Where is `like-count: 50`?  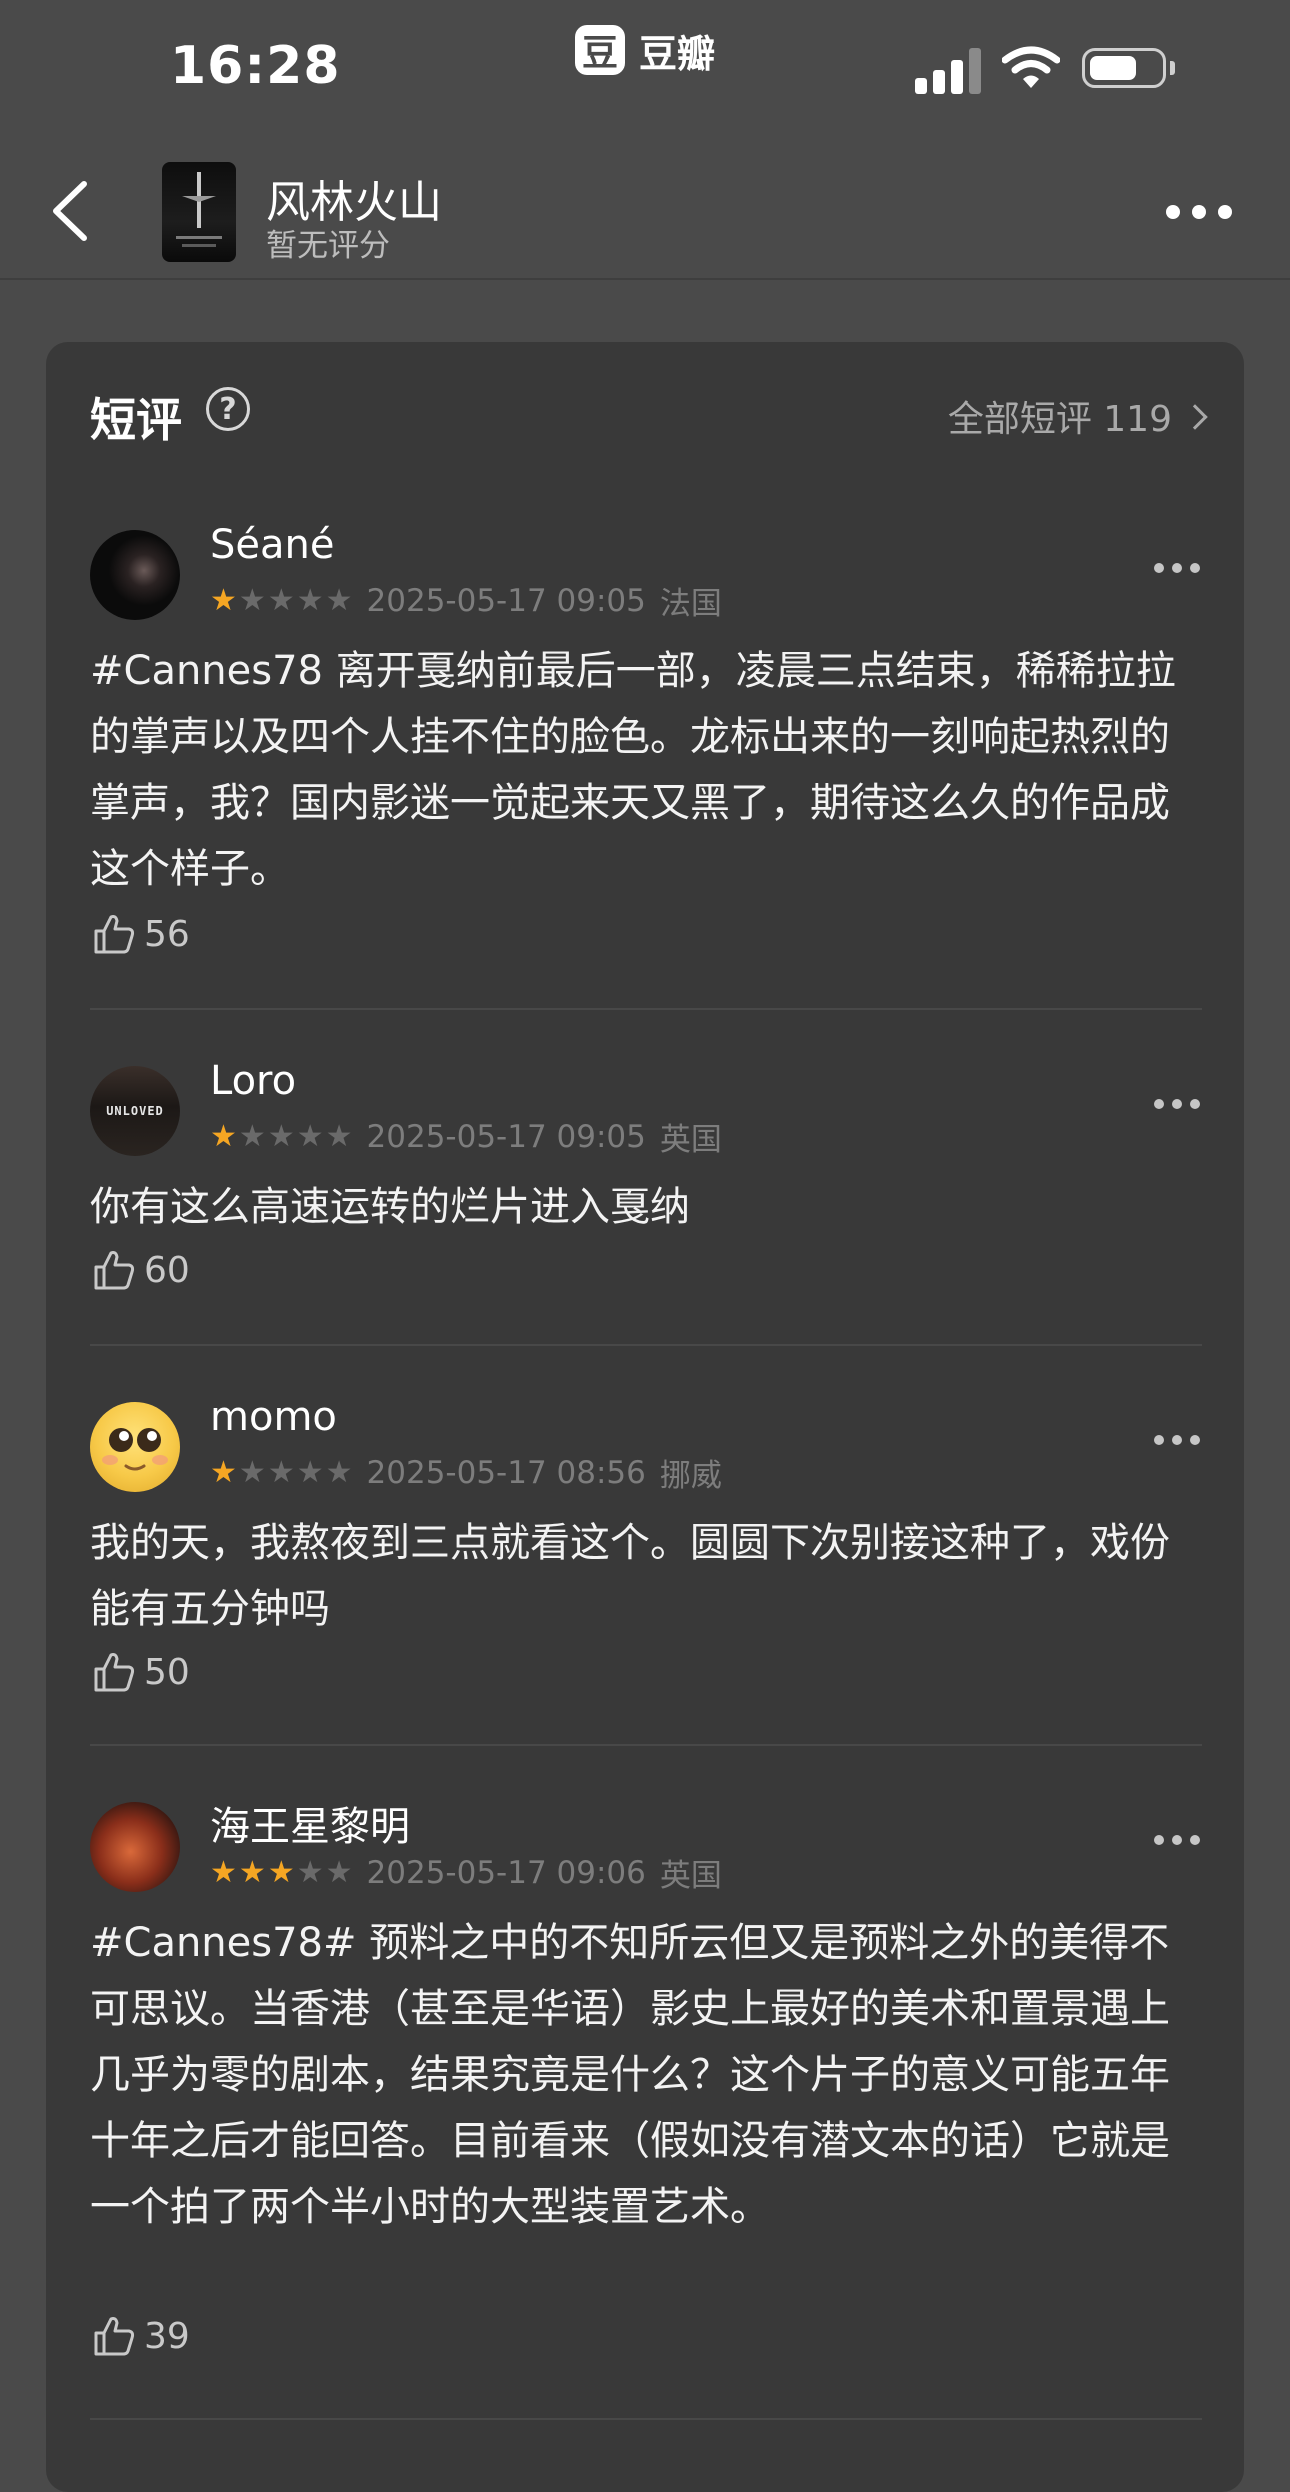 like-count: 50 is located at coordinates (167, 1672).